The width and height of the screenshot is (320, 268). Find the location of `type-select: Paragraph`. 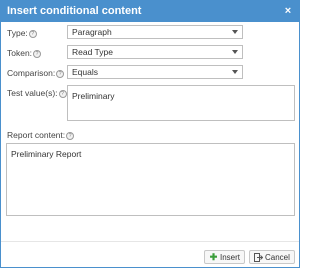

type-select: Paragraph is located at coordinates (155, 32).